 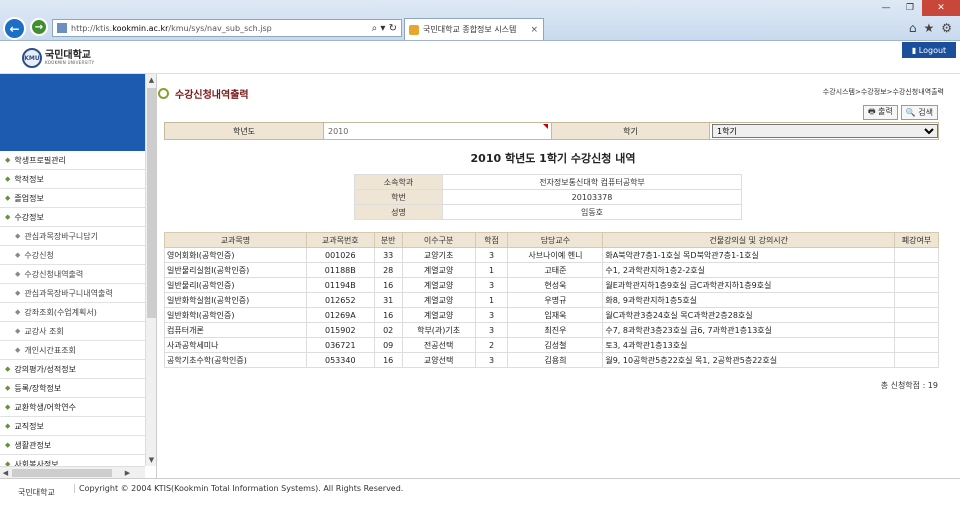 I want to click on table-row: 사과공학세미나 036721 09 전공선택 2 김성철 토3, 4과학관1층13호실, so click(x=551, y=345).